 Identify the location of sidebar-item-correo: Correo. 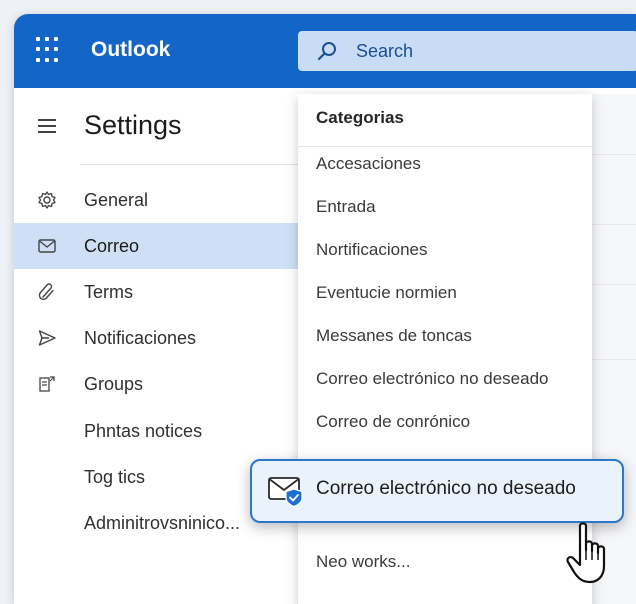
(156, 246).